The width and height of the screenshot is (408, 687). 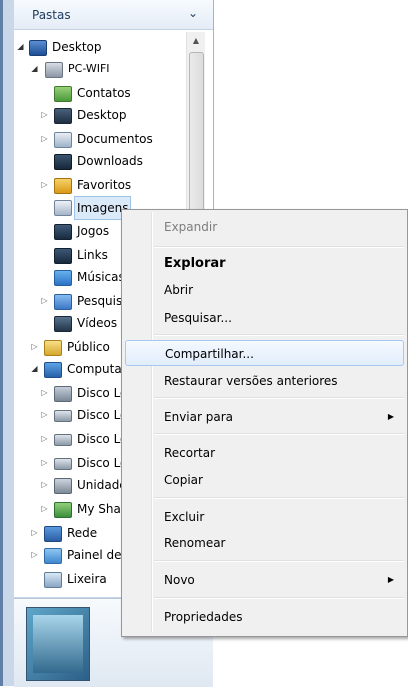 I want to click on menu-item-excluir: Excluir, so click(x=264, y=517).